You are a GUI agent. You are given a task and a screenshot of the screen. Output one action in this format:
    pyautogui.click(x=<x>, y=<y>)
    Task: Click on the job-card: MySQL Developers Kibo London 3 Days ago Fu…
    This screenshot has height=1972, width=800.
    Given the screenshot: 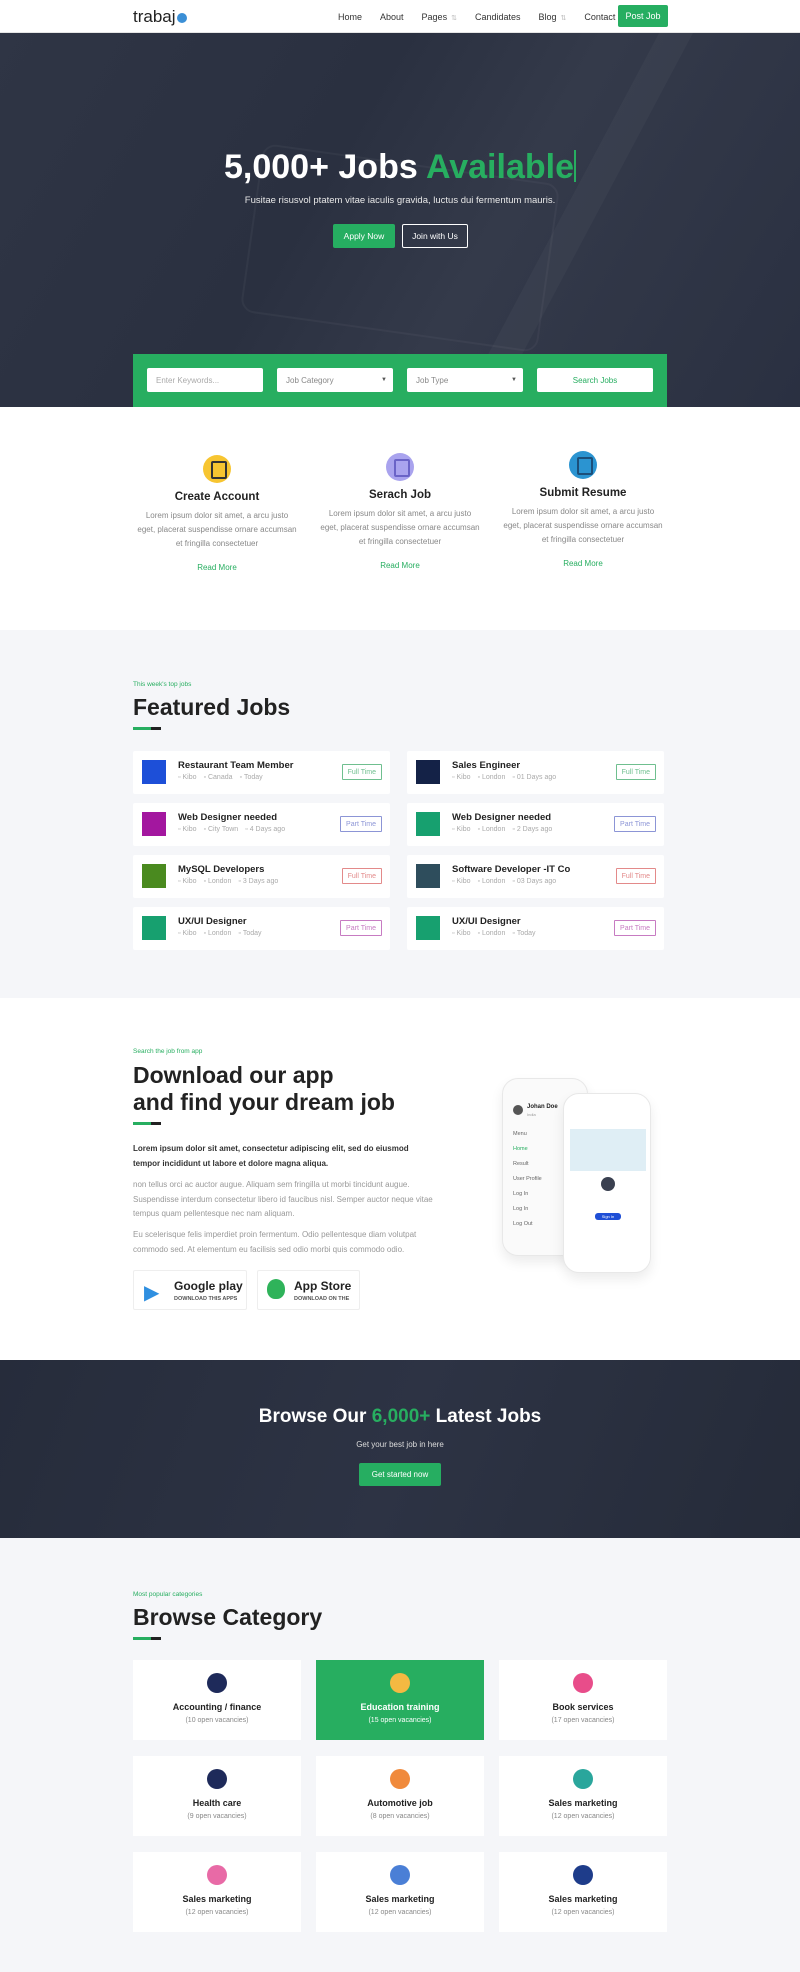 What is the action you would take?
    pyautogui.click(x=261, y=876)
    